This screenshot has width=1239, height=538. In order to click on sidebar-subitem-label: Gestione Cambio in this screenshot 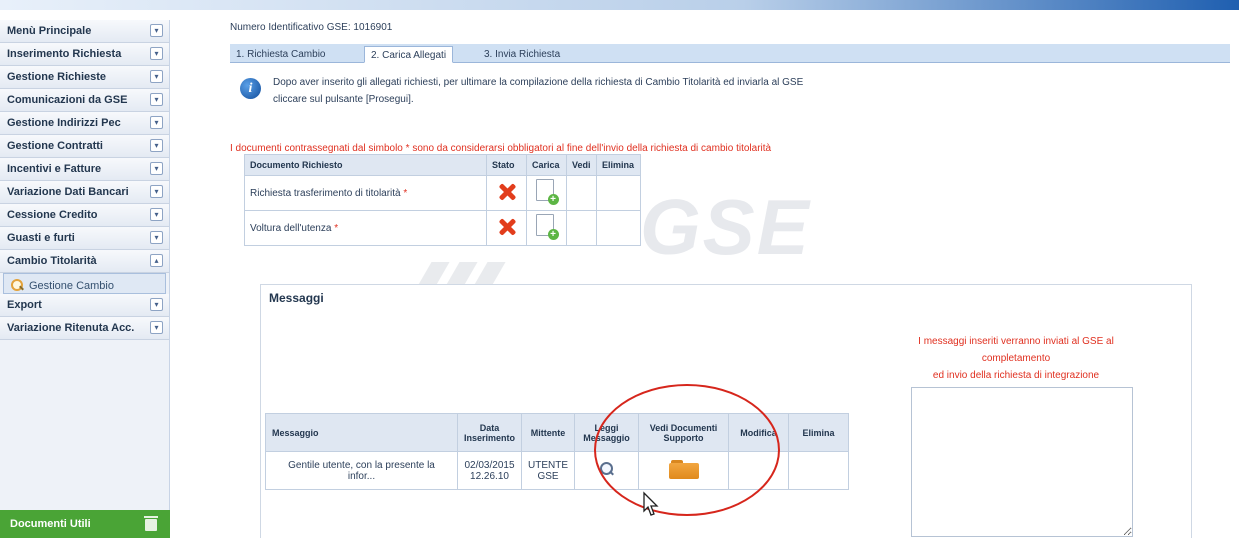, I will do `click(71, 285)`.